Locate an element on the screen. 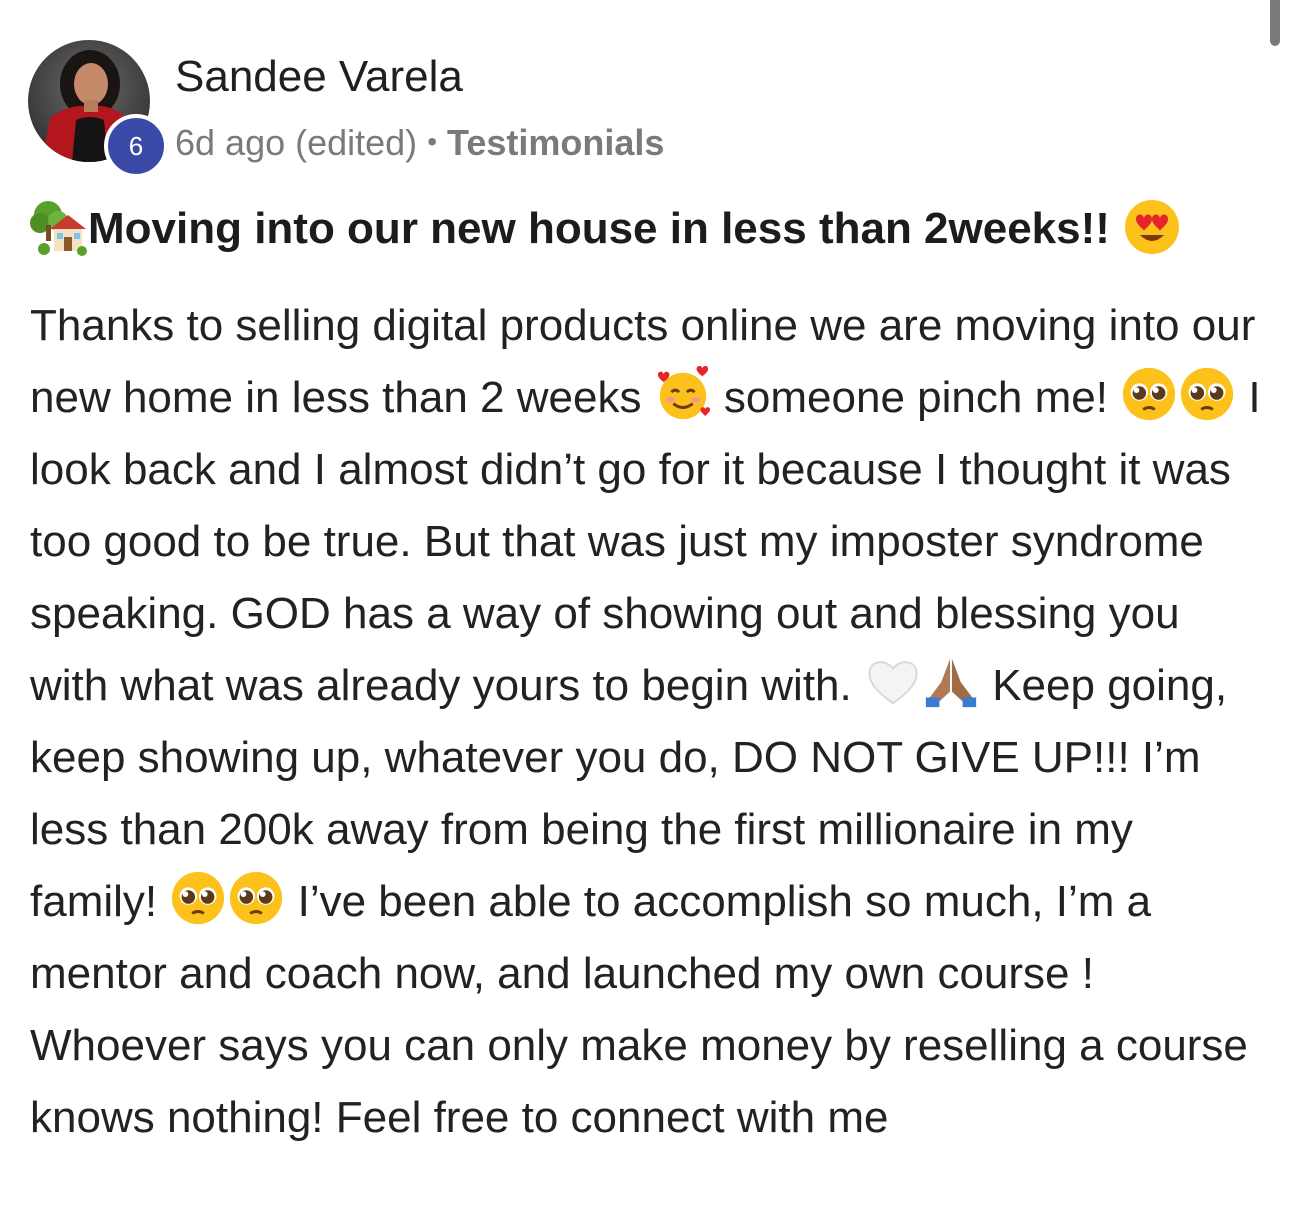  post-meta: 6d ago (edited) • Testimonials is located at coordinates (419, 142).